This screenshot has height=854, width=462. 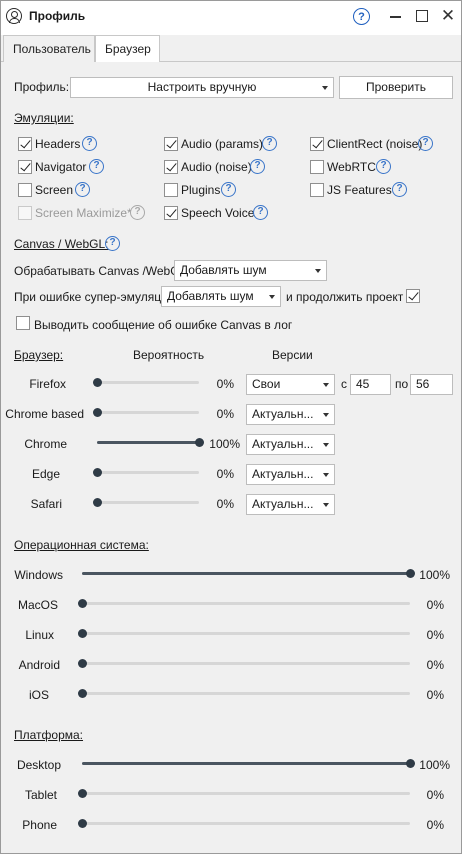 What do you see at coordinates (413, 296) in the screenshot?
I see `canvas-continue-checkbox` at bounding box center [413, 296].